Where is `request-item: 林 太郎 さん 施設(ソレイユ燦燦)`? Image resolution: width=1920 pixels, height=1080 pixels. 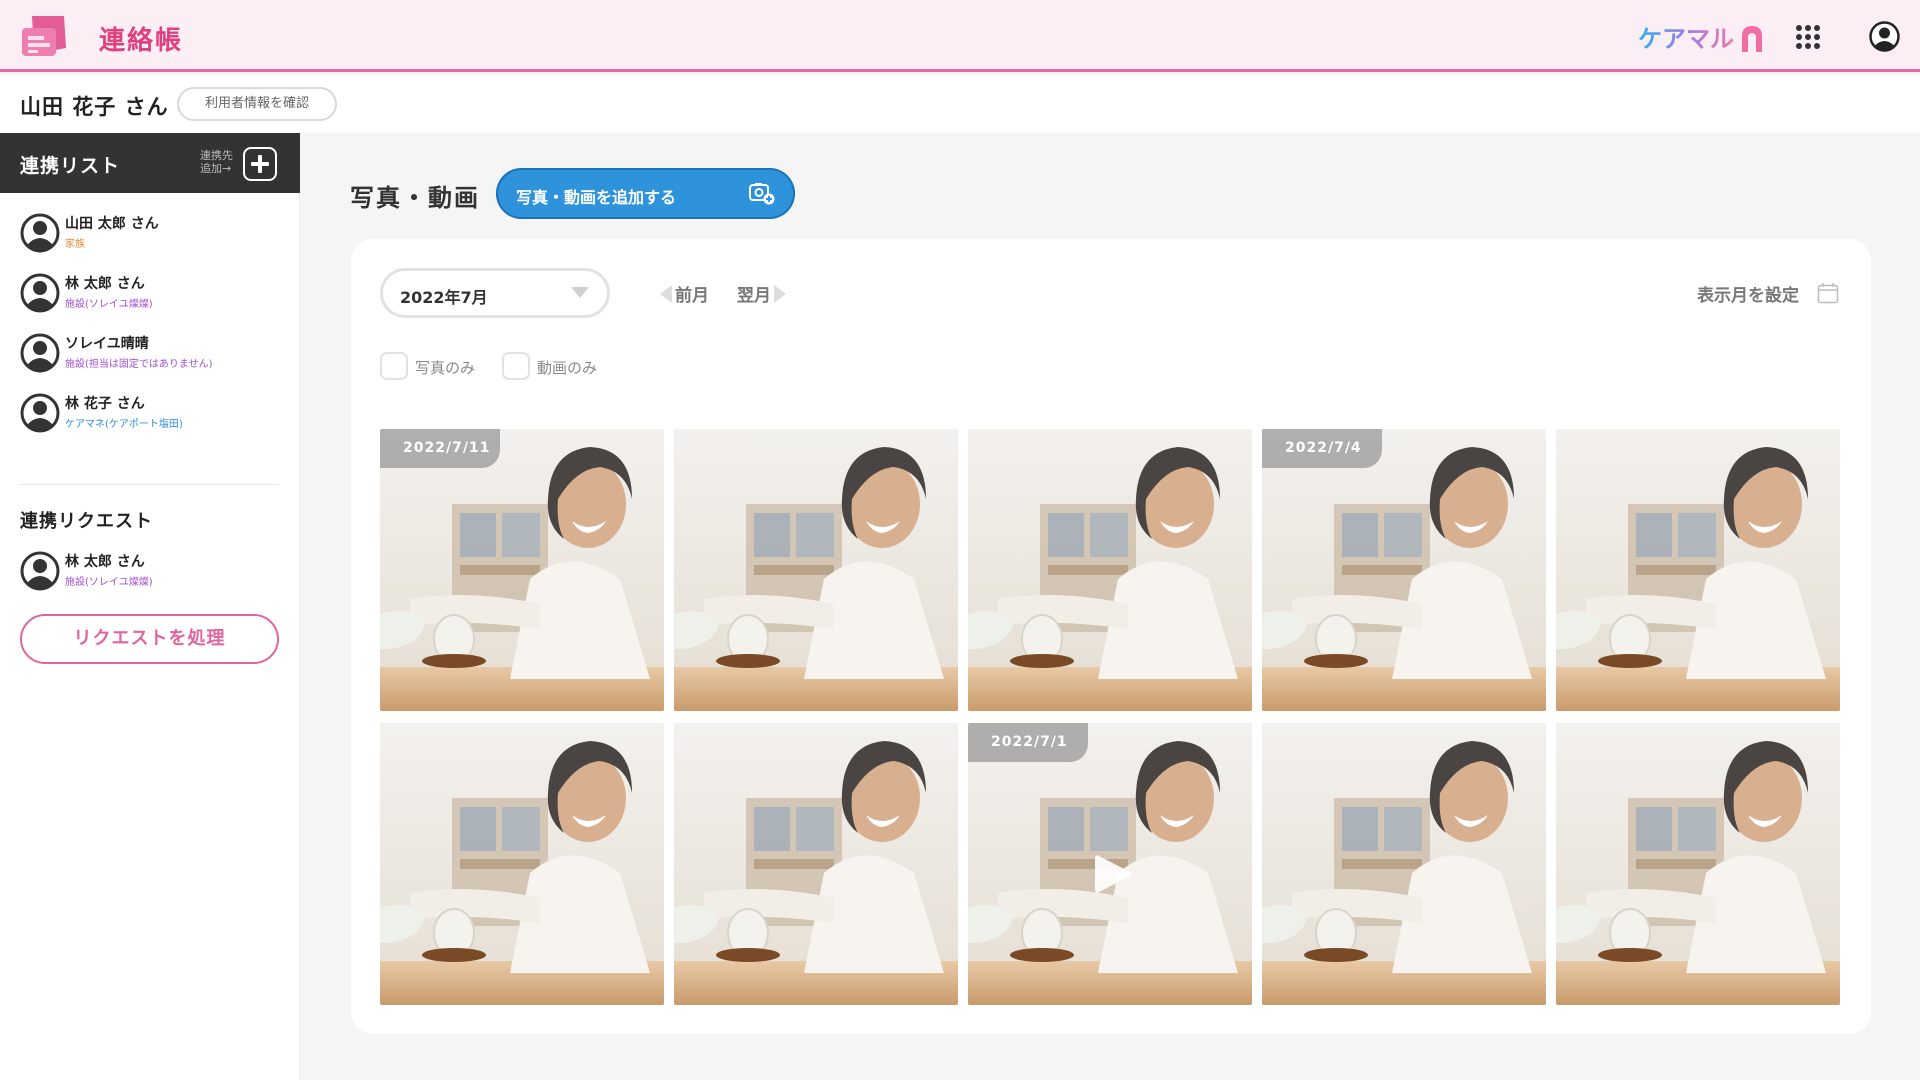 request-item: 林 太郎 さん 施設(ソレイユ燦燦) is located at coordinates (150, 572).